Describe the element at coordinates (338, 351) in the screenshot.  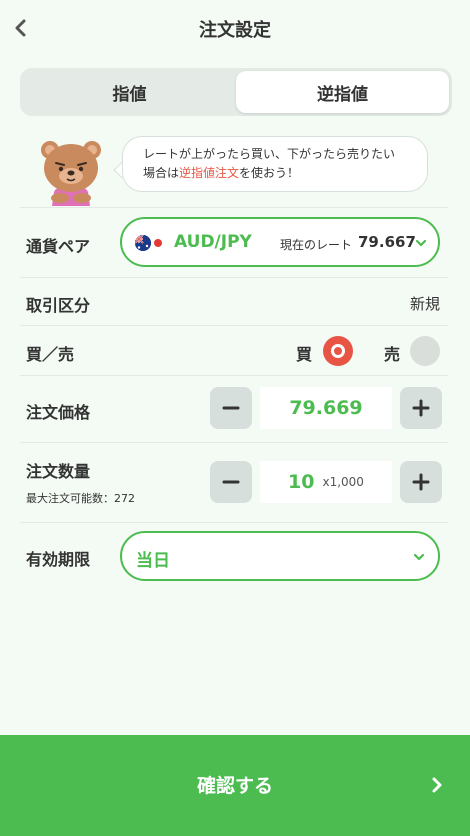
I see `buy-radio` at that location.